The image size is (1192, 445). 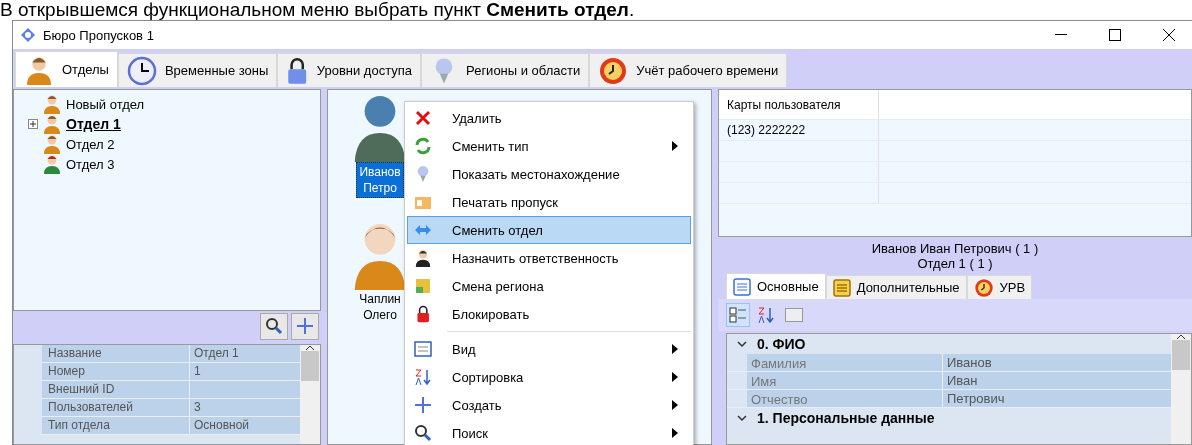 What do you see at coordinates (776, 286) in the screenshot?
I see `tab: Основные` at bounding box center [776, 286].